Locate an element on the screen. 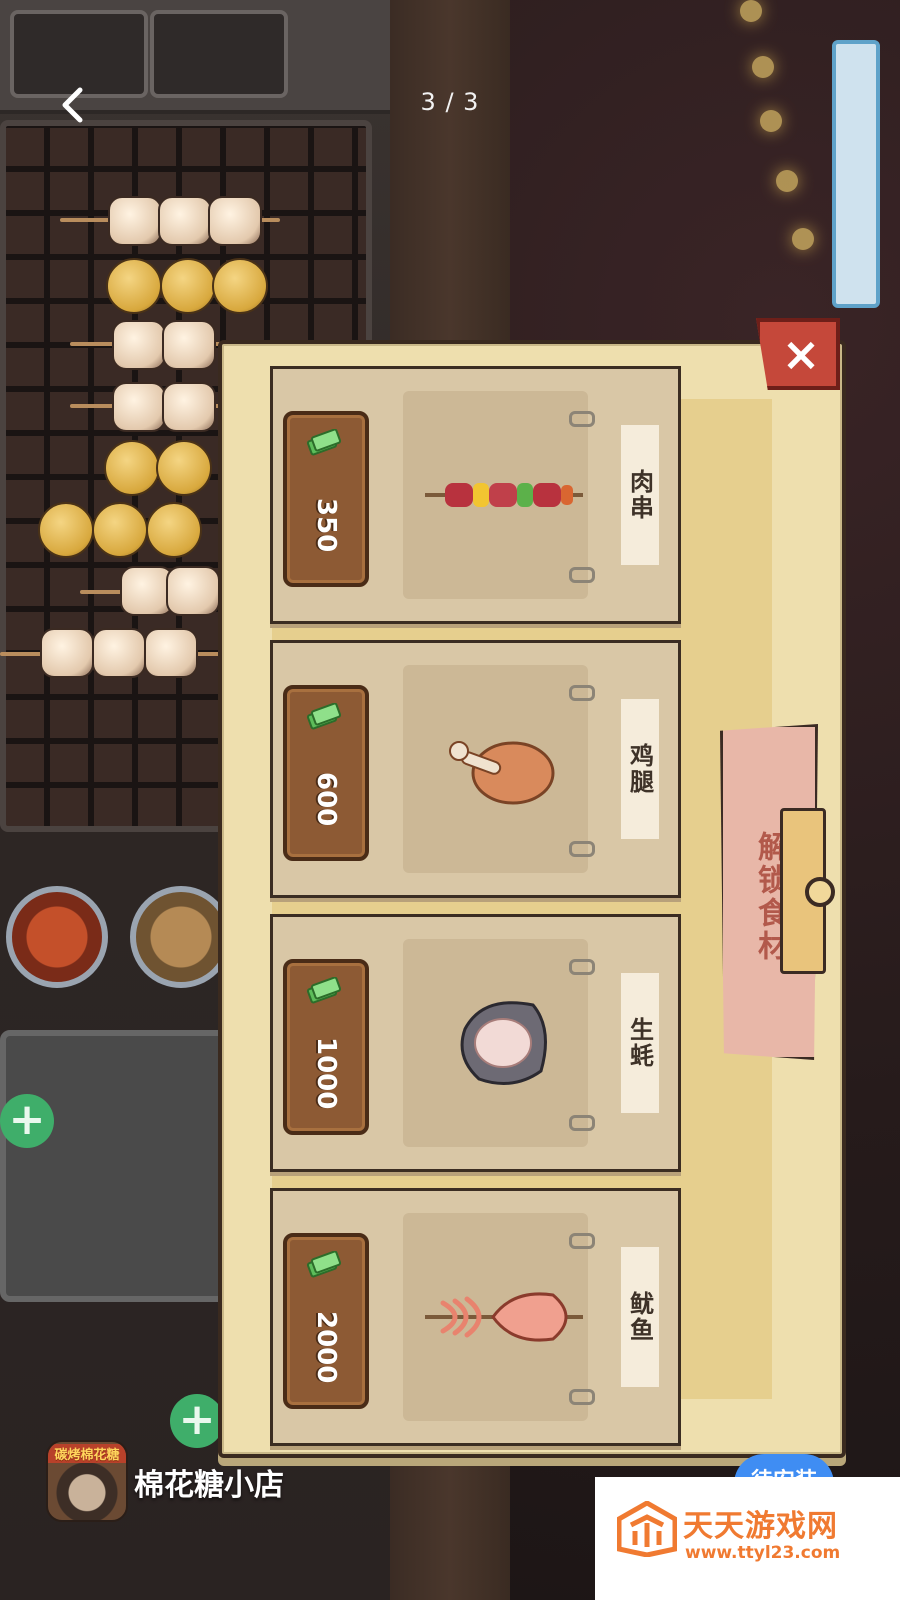 Image resolution: width=900 pixels, height=1600 pixels. ingredient-name: 生蚝 is located at coordinates (639, 1043).